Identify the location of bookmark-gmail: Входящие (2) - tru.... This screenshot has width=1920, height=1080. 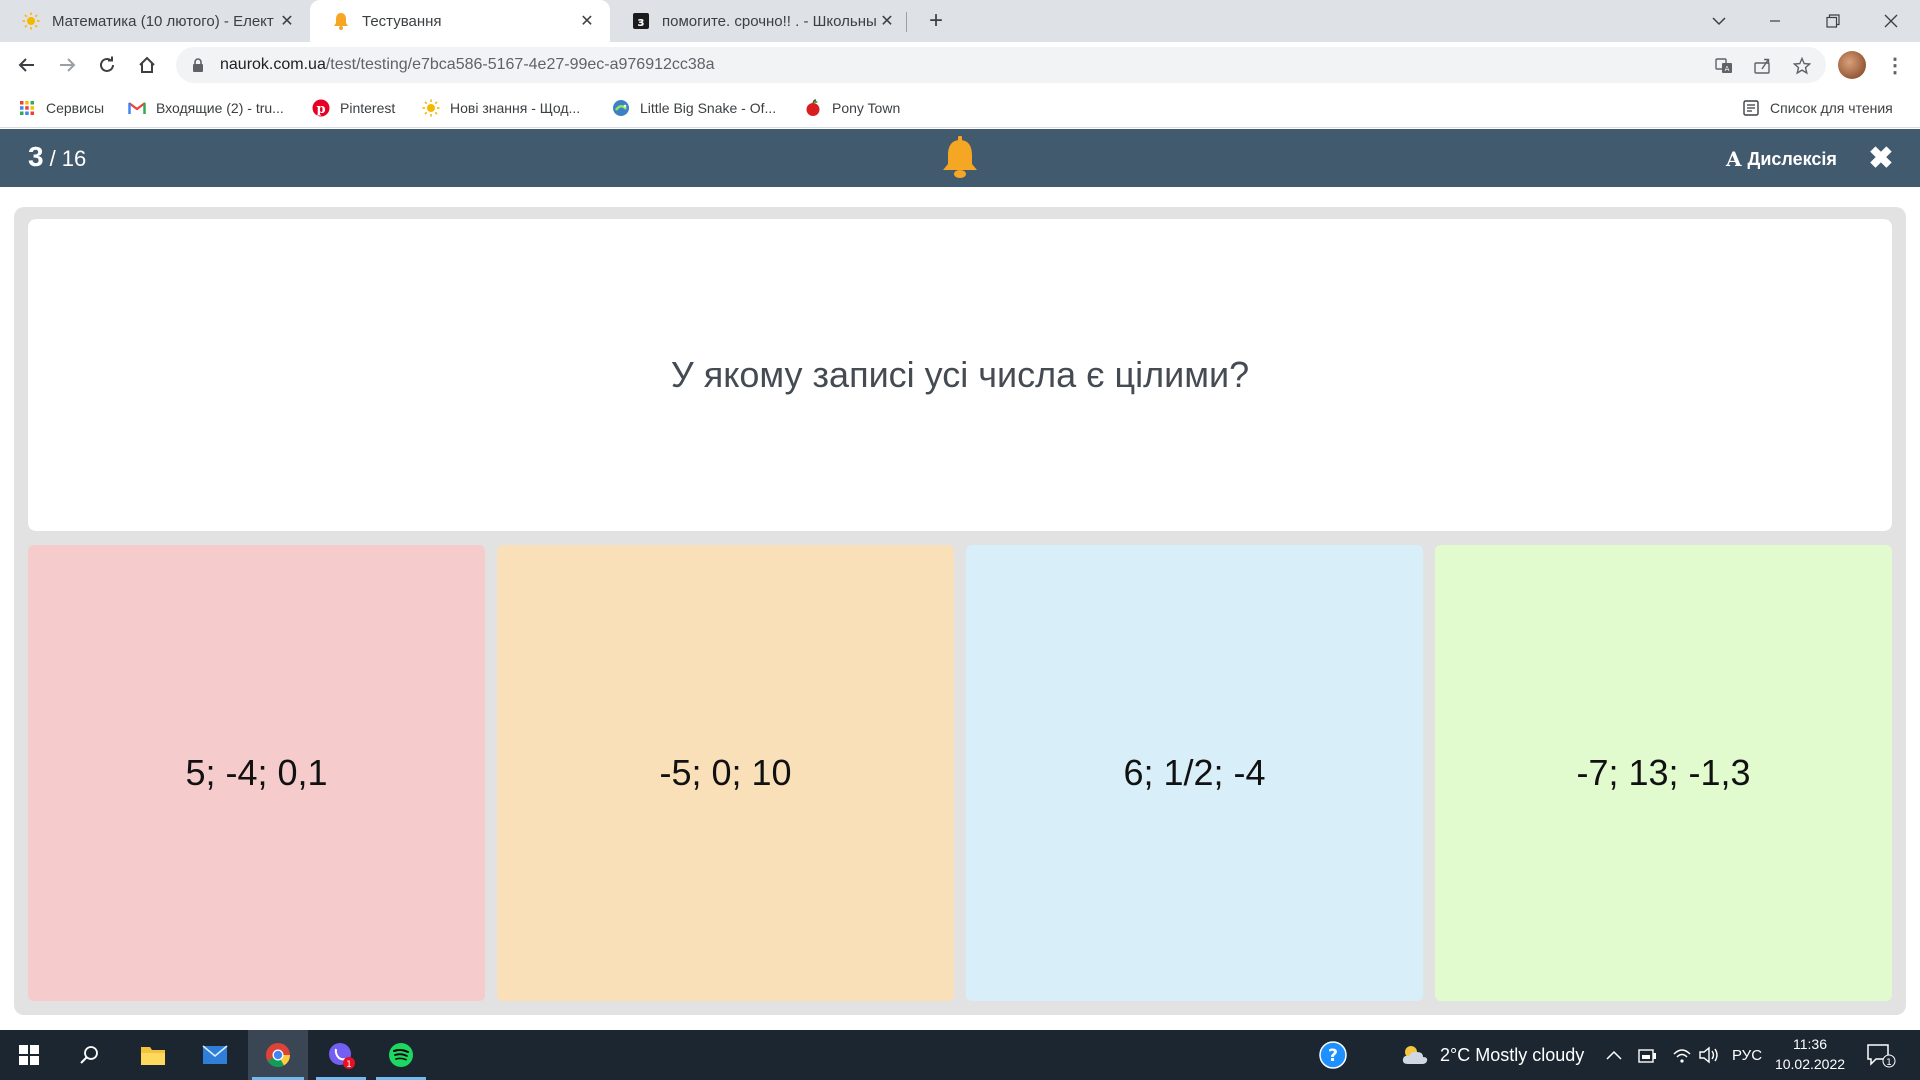
(206, 108).